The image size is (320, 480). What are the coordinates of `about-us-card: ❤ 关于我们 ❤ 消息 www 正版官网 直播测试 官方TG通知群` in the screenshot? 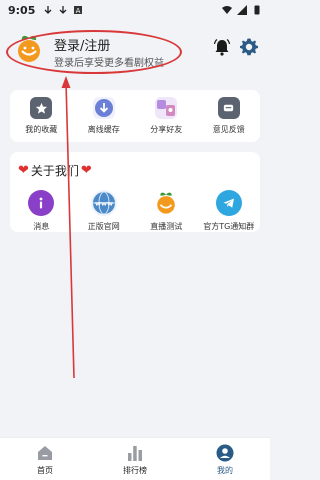 It's located at (135, 192).